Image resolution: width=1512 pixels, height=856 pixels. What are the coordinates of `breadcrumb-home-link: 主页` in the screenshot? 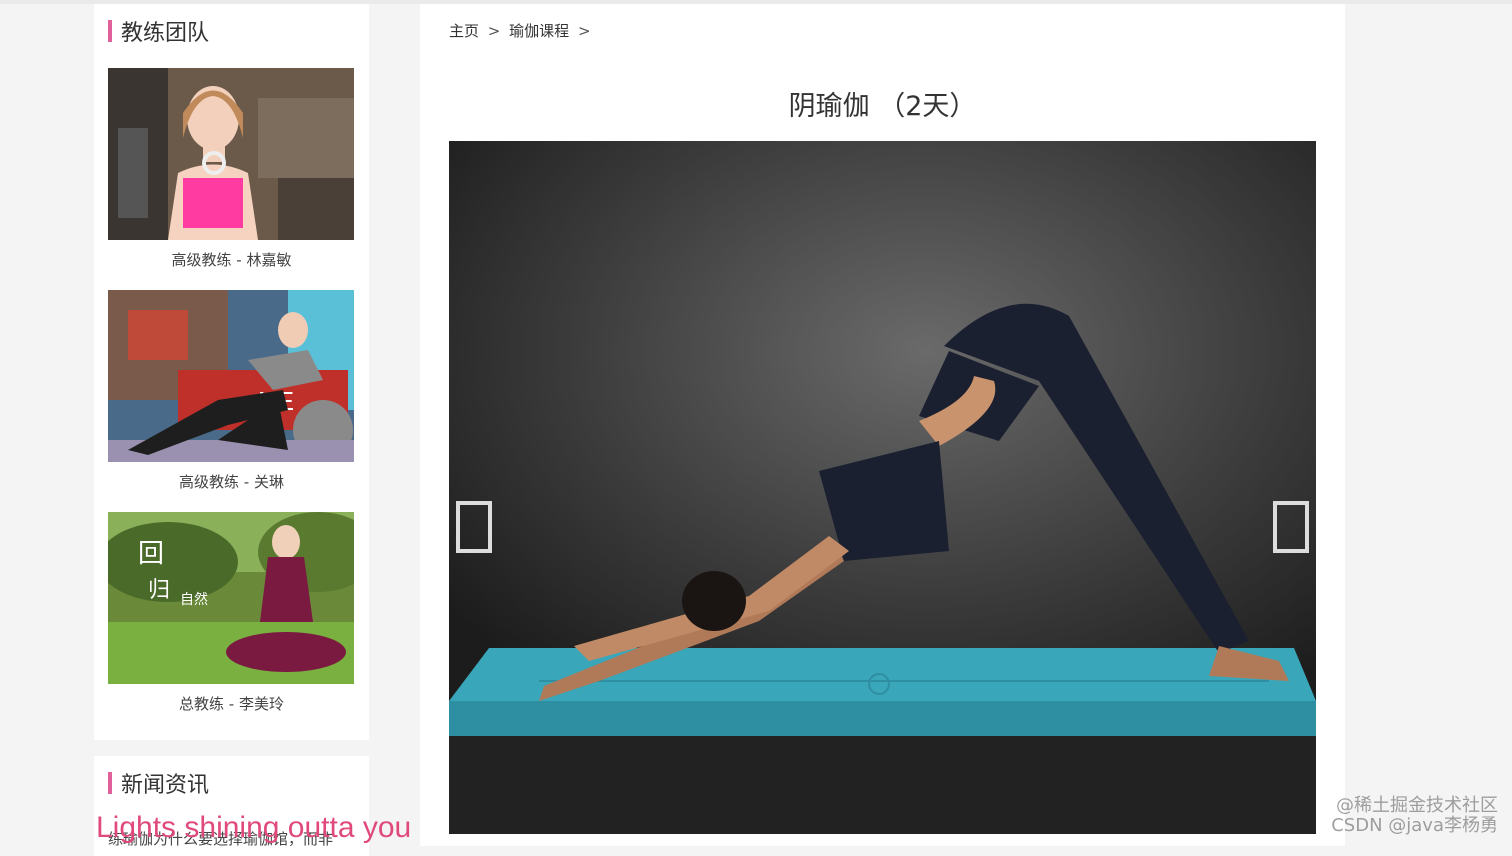 It's located at (464, 31).